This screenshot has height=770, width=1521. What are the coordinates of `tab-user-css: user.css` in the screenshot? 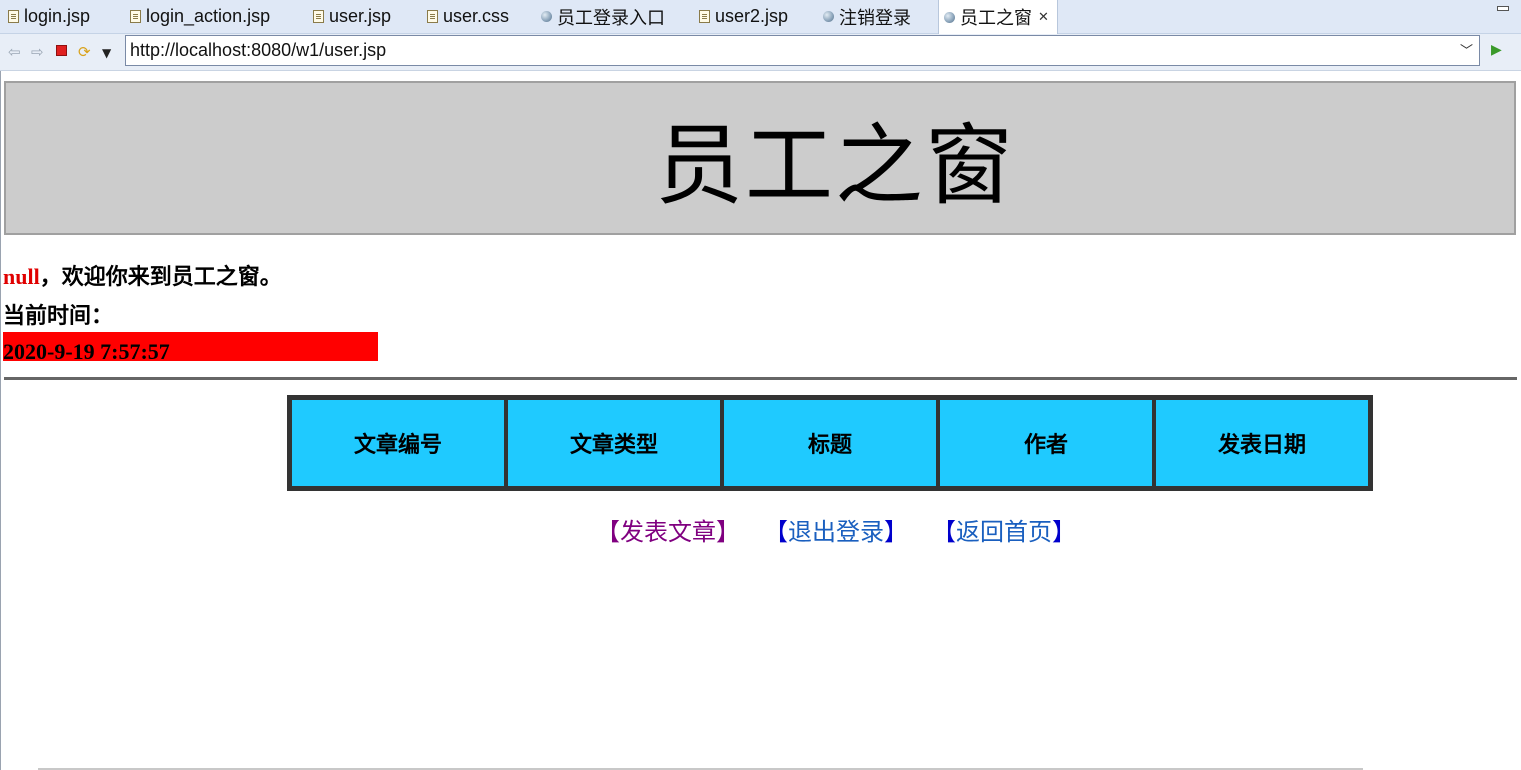 It's located at (468, 16).